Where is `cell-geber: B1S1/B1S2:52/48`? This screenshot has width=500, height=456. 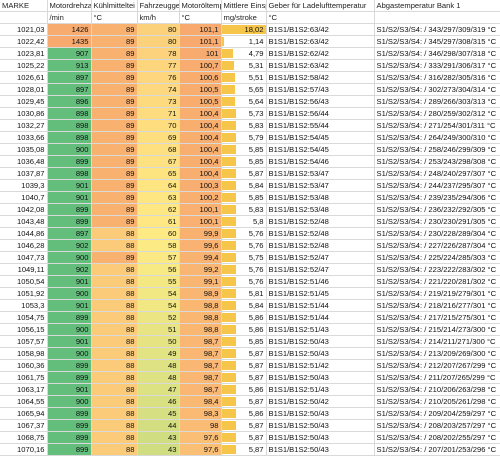 cell-geber: B1S1/B1S2:52/48 is located at coordinates (320, 222).